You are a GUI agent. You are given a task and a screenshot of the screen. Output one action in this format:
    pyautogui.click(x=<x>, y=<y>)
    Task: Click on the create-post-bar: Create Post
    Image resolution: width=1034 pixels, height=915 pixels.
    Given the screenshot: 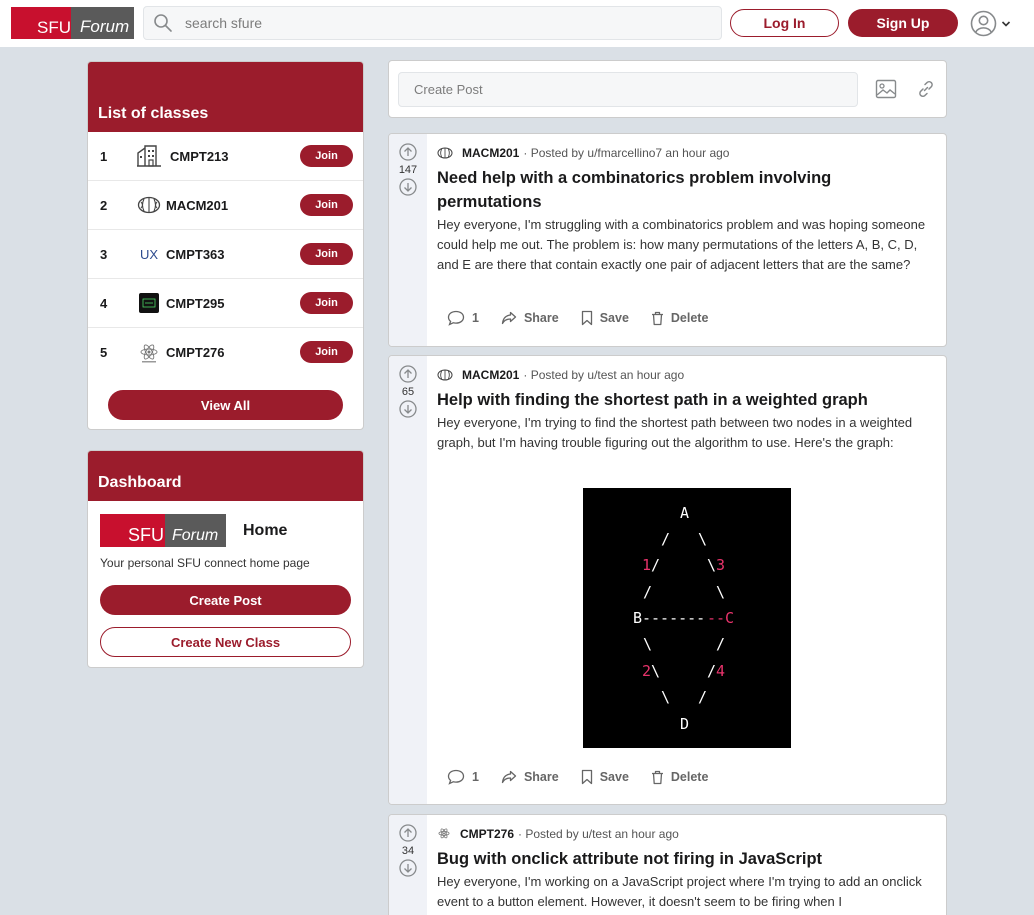 What is the action you would take?
    pyautogui.click(x=667, y=89)
    